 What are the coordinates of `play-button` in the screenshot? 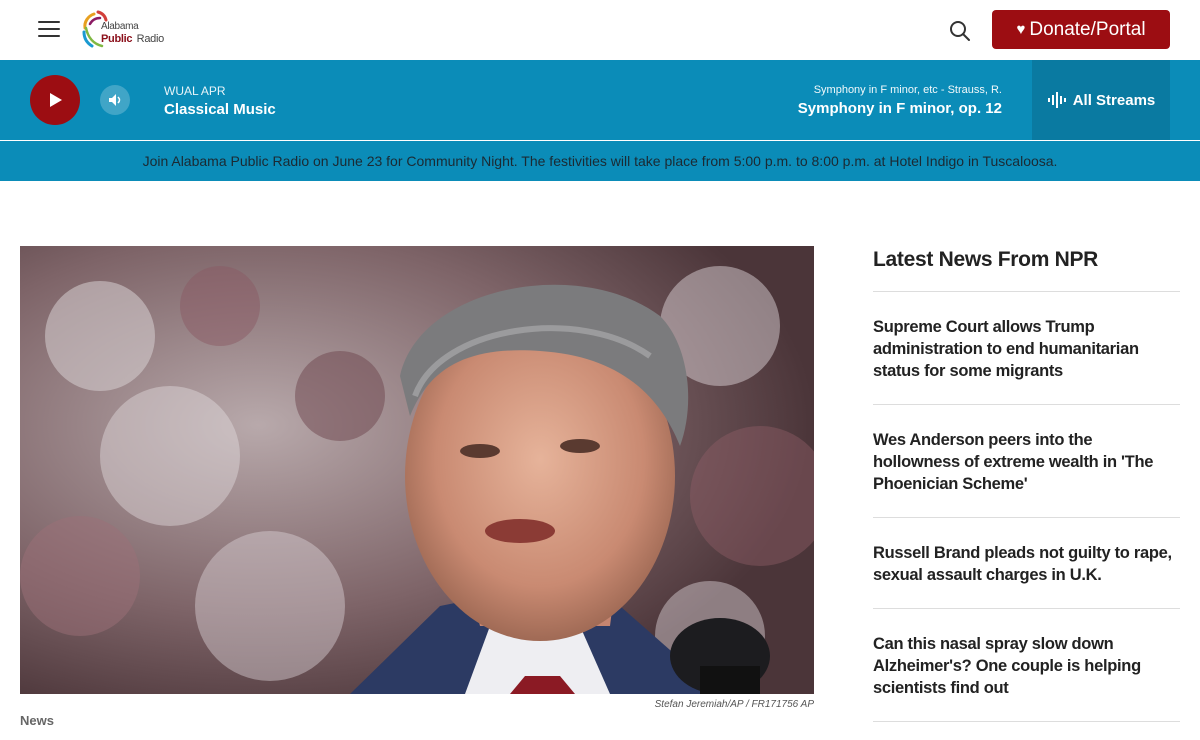 It's located at (55, 100).